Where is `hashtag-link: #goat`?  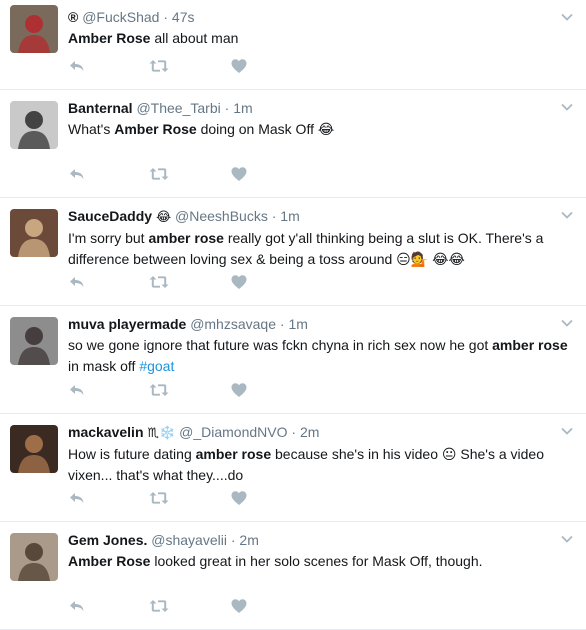 hashtag-link: #goat is located at coordinates (156, 366).